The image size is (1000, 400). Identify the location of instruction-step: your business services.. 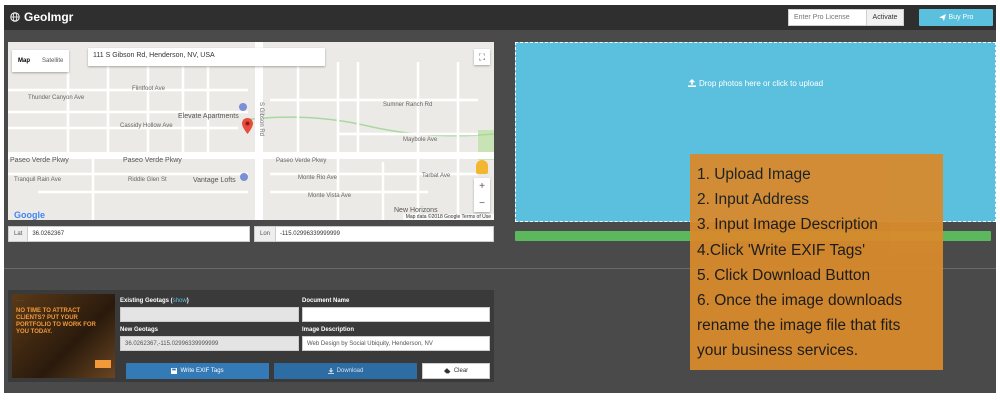
(778, 351).